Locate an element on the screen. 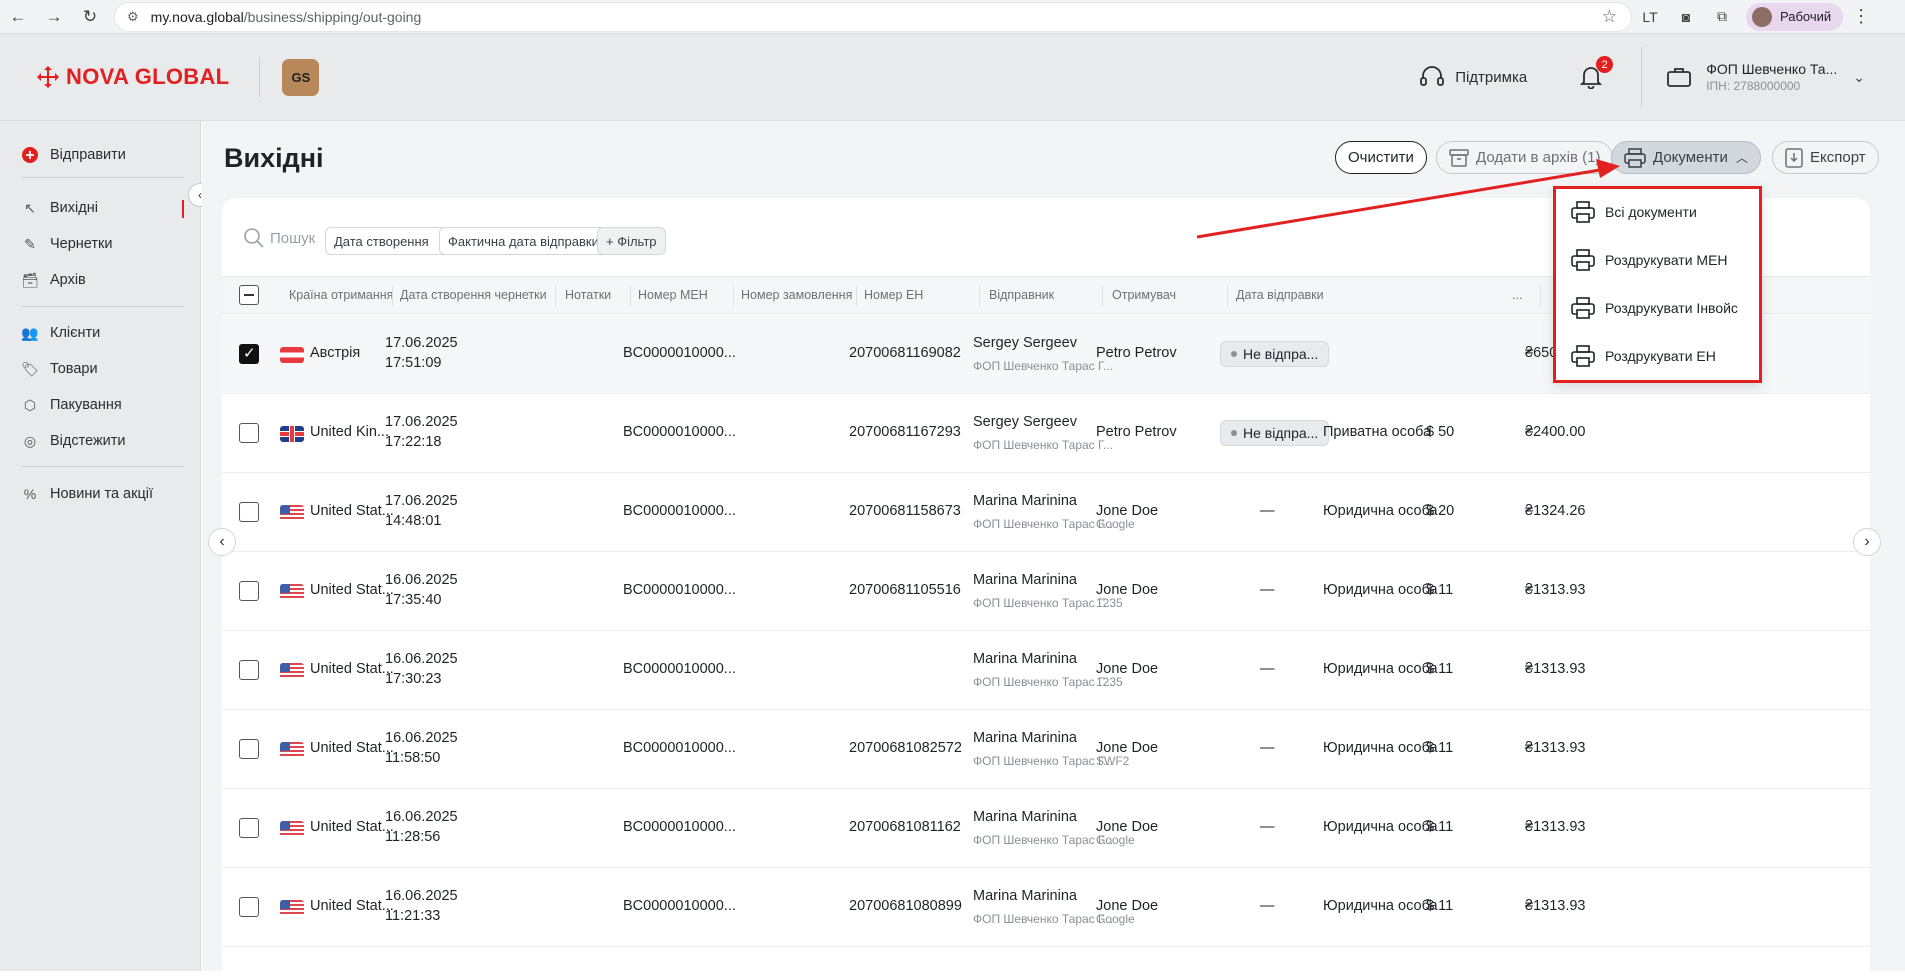  column-header: Відправник is located at coordinates (1021, 295).